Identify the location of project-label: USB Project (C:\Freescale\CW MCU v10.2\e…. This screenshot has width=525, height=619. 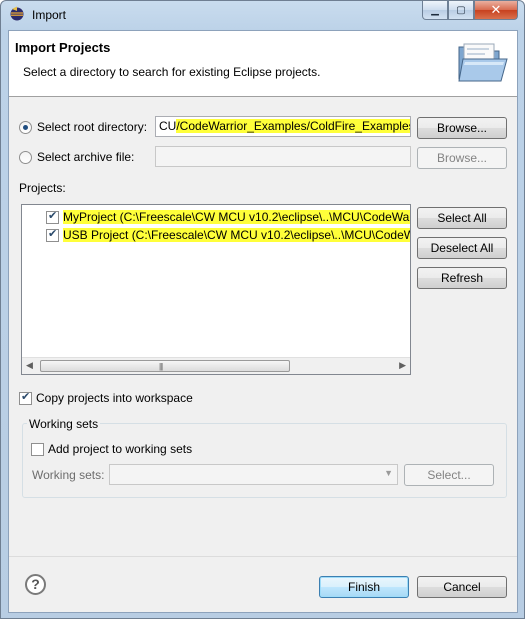
(236, 235).